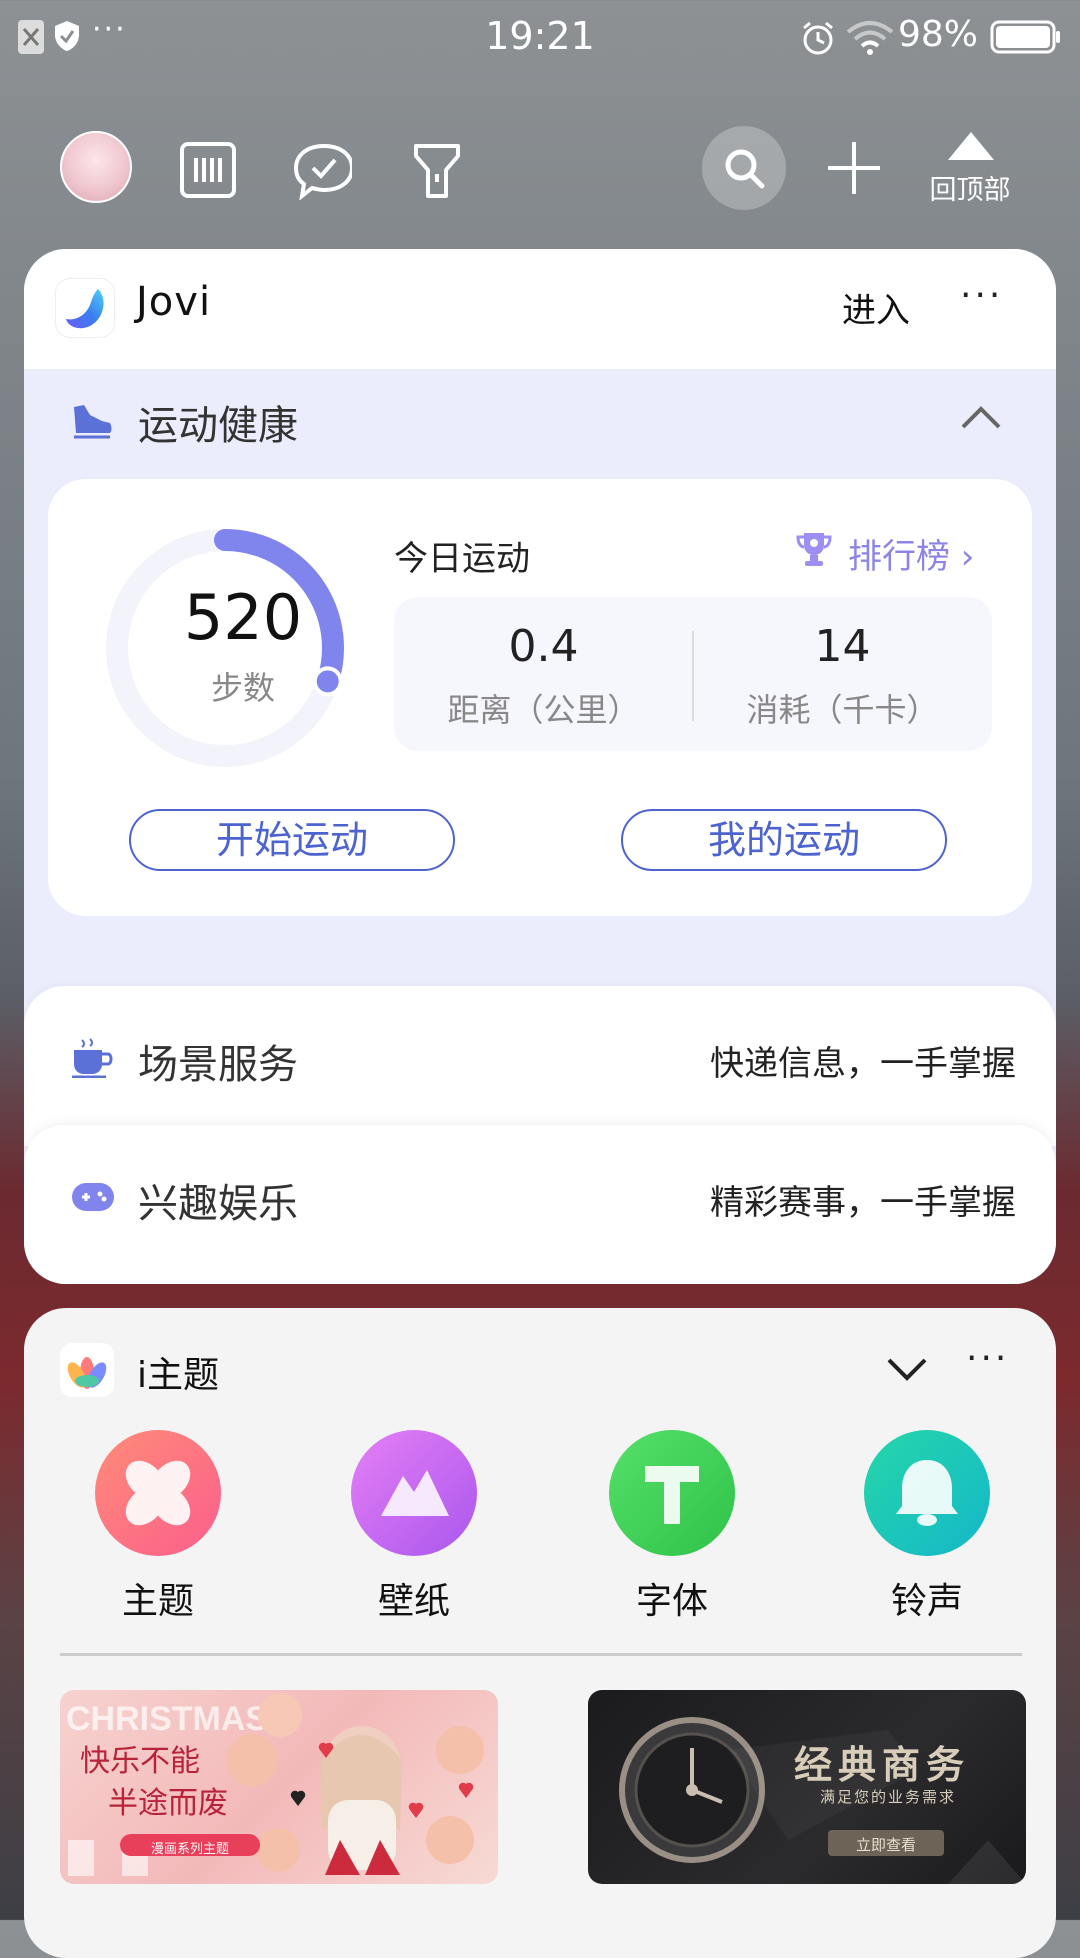  What do you see at coordinates (970, 187) in the screenshot?
I see `back-to-top-label: 回顶部` at bounding box center [970, 187].